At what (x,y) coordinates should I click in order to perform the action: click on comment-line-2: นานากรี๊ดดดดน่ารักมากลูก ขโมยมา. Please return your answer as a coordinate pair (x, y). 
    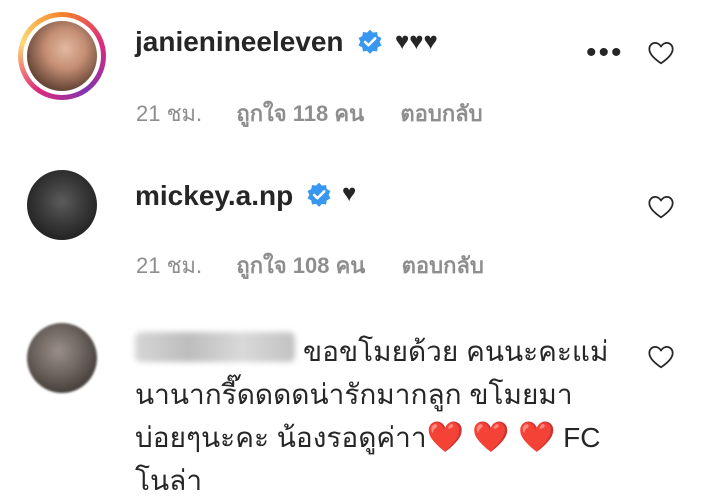
    Looking at the image, I should click on (354, 394).